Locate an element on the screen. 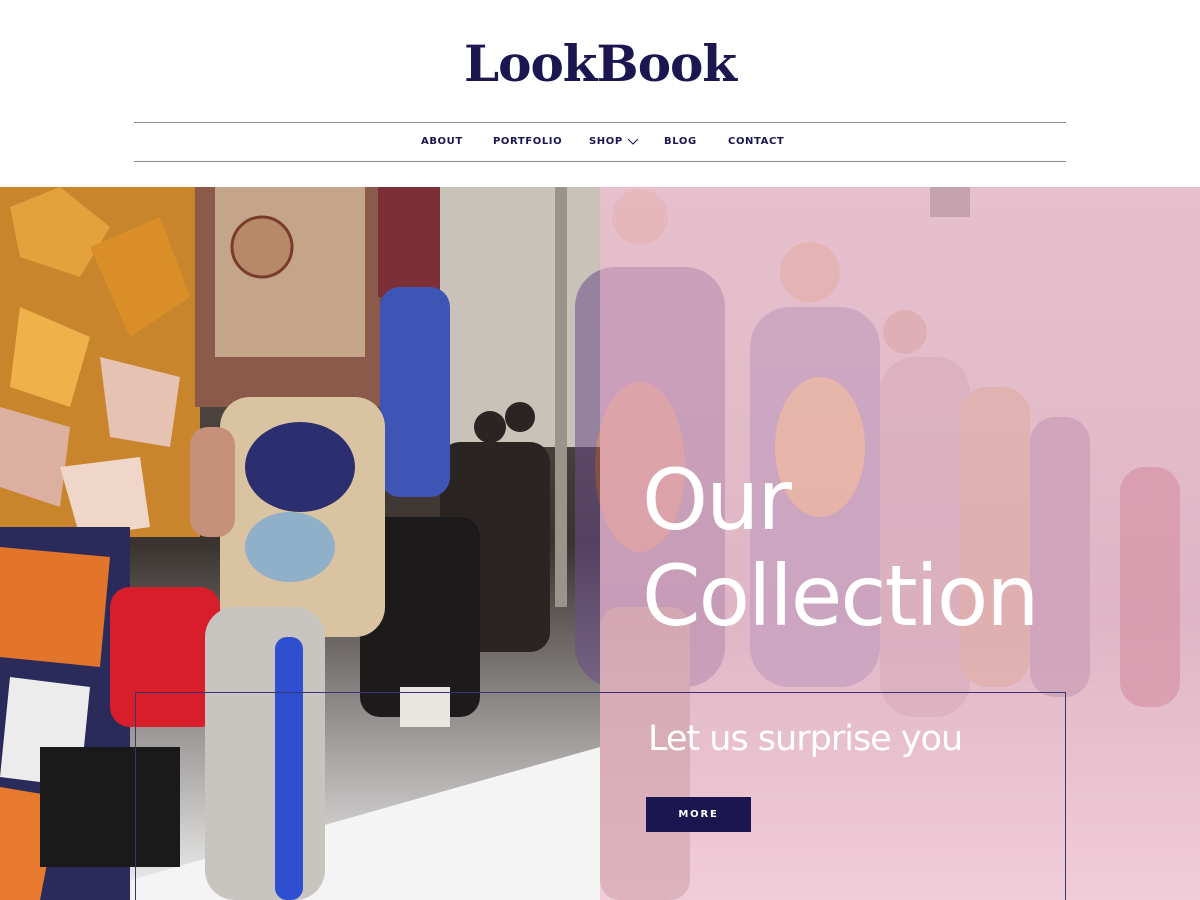  chevron-down-icon is located at coordinates (633, 141).